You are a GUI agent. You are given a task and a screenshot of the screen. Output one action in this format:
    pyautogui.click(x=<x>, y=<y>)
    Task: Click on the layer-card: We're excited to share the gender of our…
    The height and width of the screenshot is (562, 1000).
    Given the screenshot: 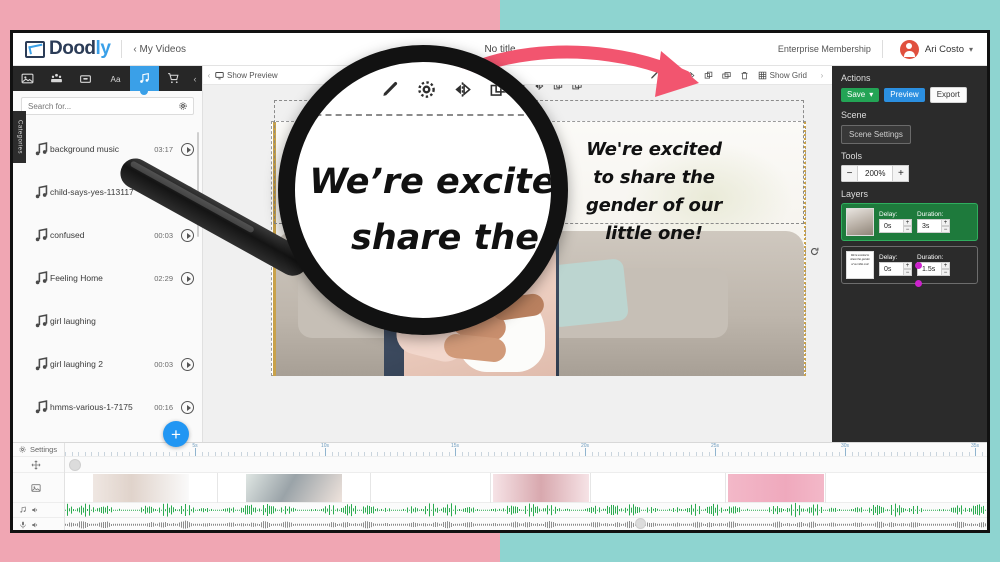 What is the action you would take?
    pyautogui.click(x=909, y=266)
    